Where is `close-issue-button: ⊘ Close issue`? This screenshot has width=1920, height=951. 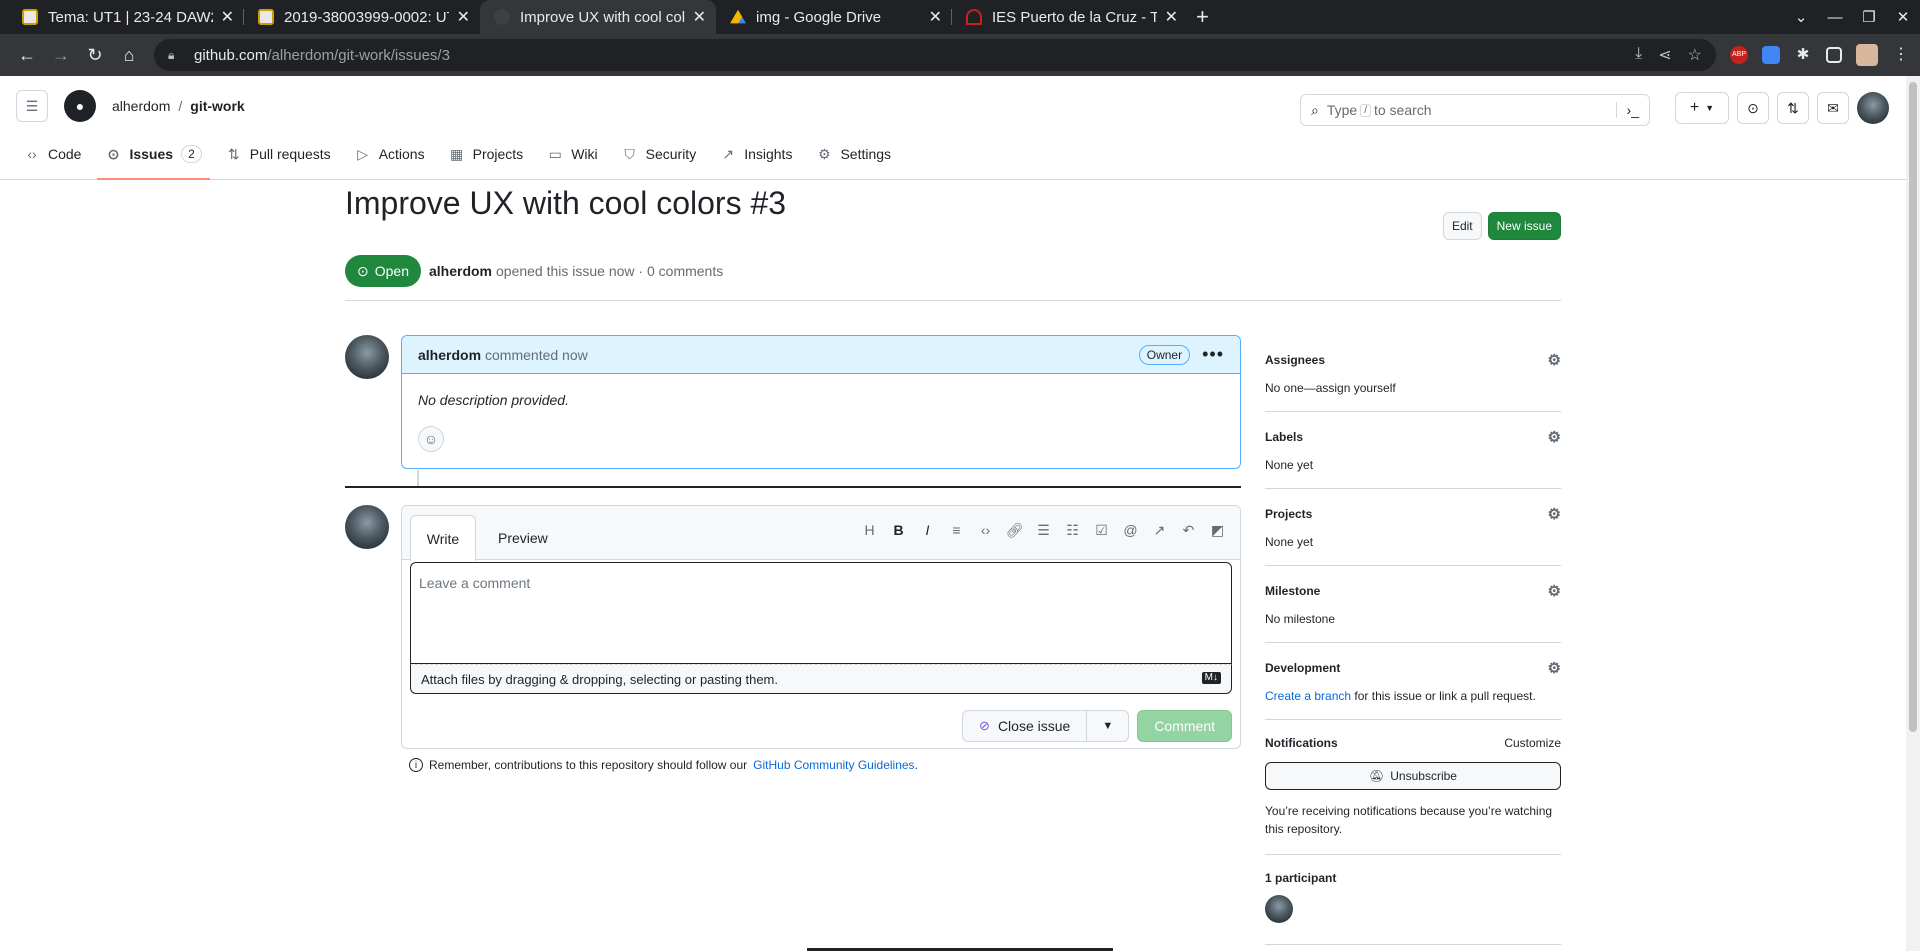
close-issue-button: ⊘ Close issue is located at coordinates (1025, 726).